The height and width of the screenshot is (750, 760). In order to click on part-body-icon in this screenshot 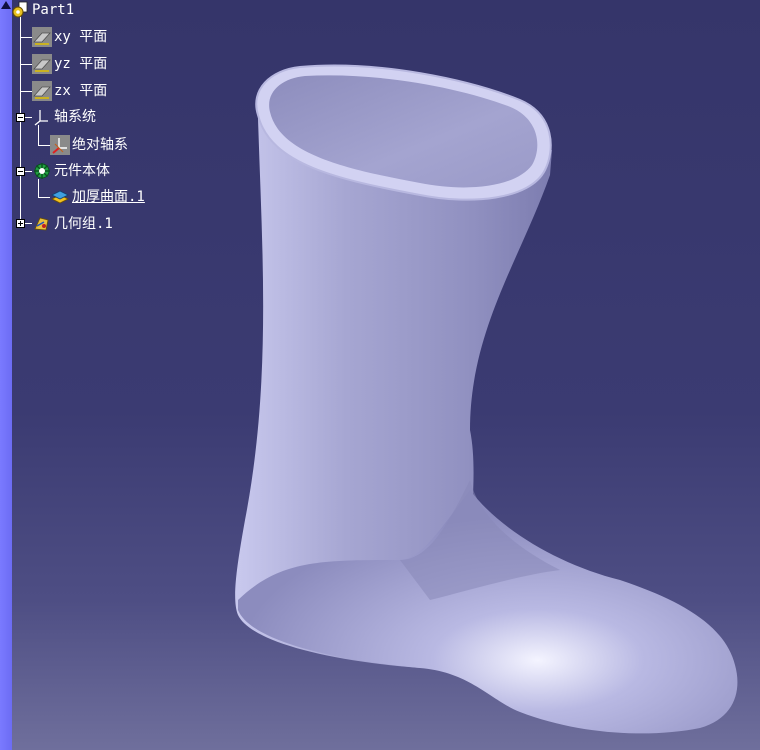, I will do `click(42, 171)`.